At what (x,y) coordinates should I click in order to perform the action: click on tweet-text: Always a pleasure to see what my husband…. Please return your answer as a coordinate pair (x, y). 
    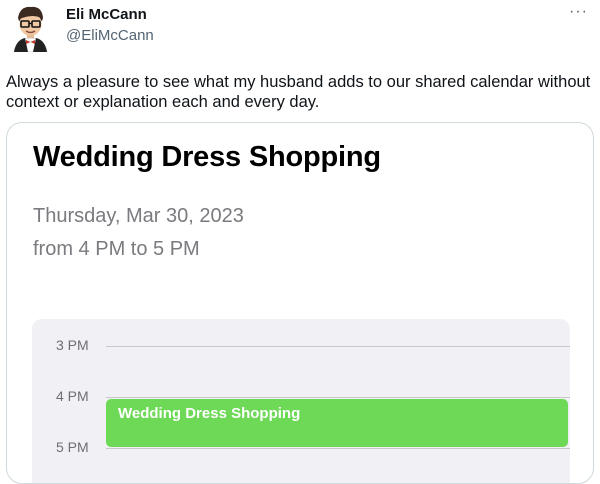
    Looking at the image, I should click on (298, 92).